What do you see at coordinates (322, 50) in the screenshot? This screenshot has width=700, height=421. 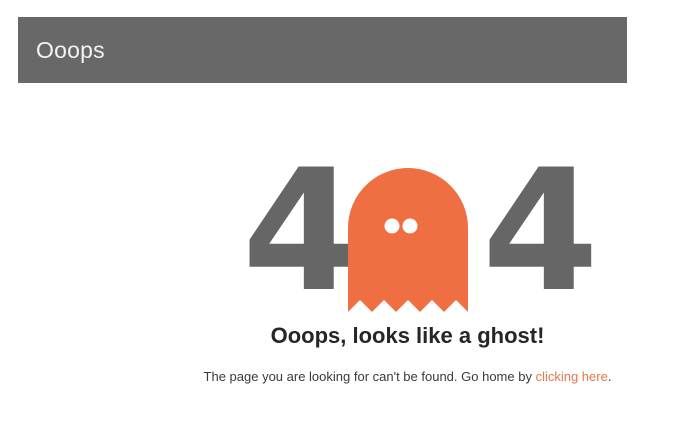 I see `header-bar: Ooops` at bounding box center [322, 50].